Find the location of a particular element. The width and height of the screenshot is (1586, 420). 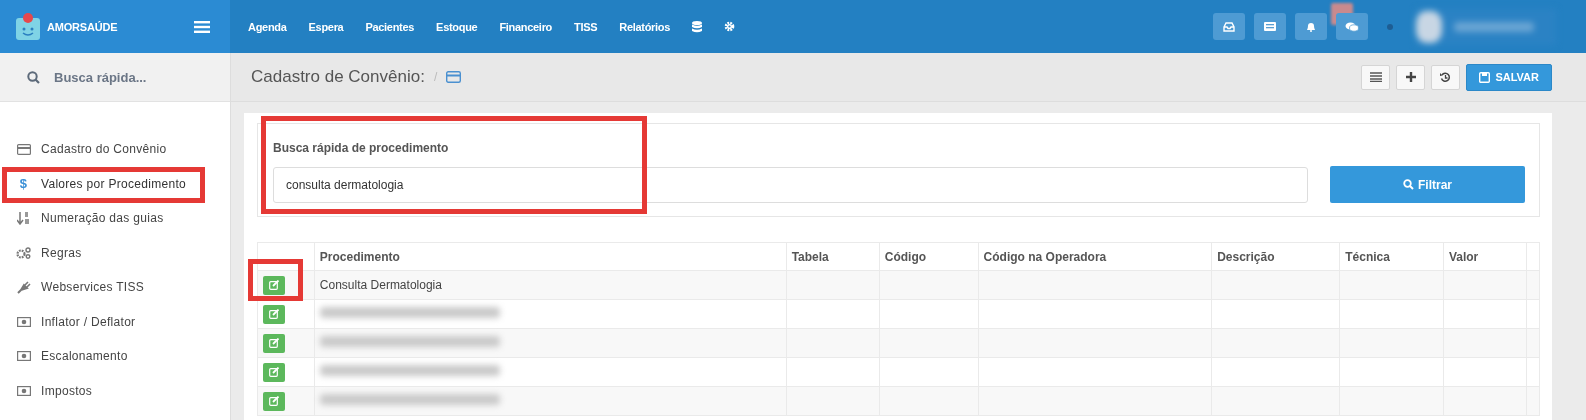

nav-link: Espera is located at coordinates (326, 26).